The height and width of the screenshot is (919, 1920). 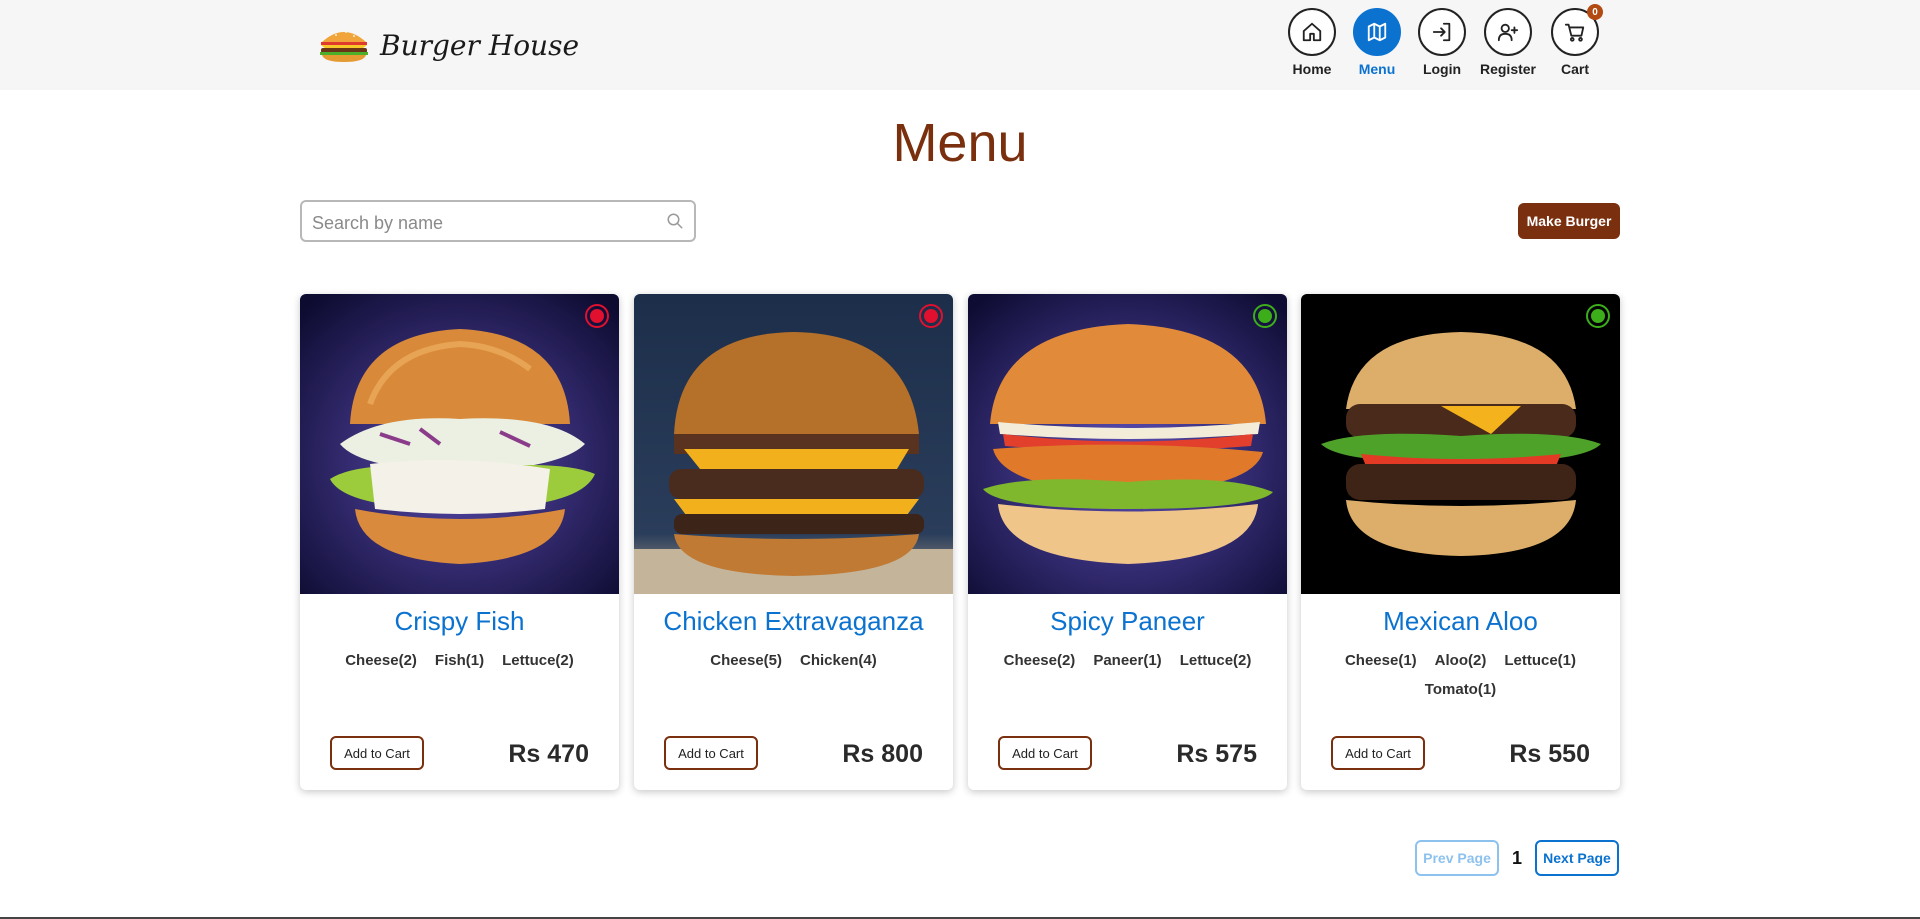 I want to click on nav-menu-circle, so click(x=1377, y=32).